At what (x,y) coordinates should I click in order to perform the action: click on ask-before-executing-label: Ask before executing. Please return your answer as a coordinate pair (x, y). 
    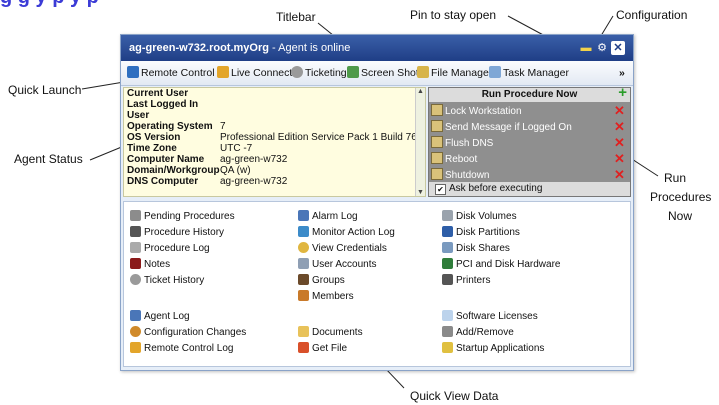
    Looking at the image, I should click on (496, 188).